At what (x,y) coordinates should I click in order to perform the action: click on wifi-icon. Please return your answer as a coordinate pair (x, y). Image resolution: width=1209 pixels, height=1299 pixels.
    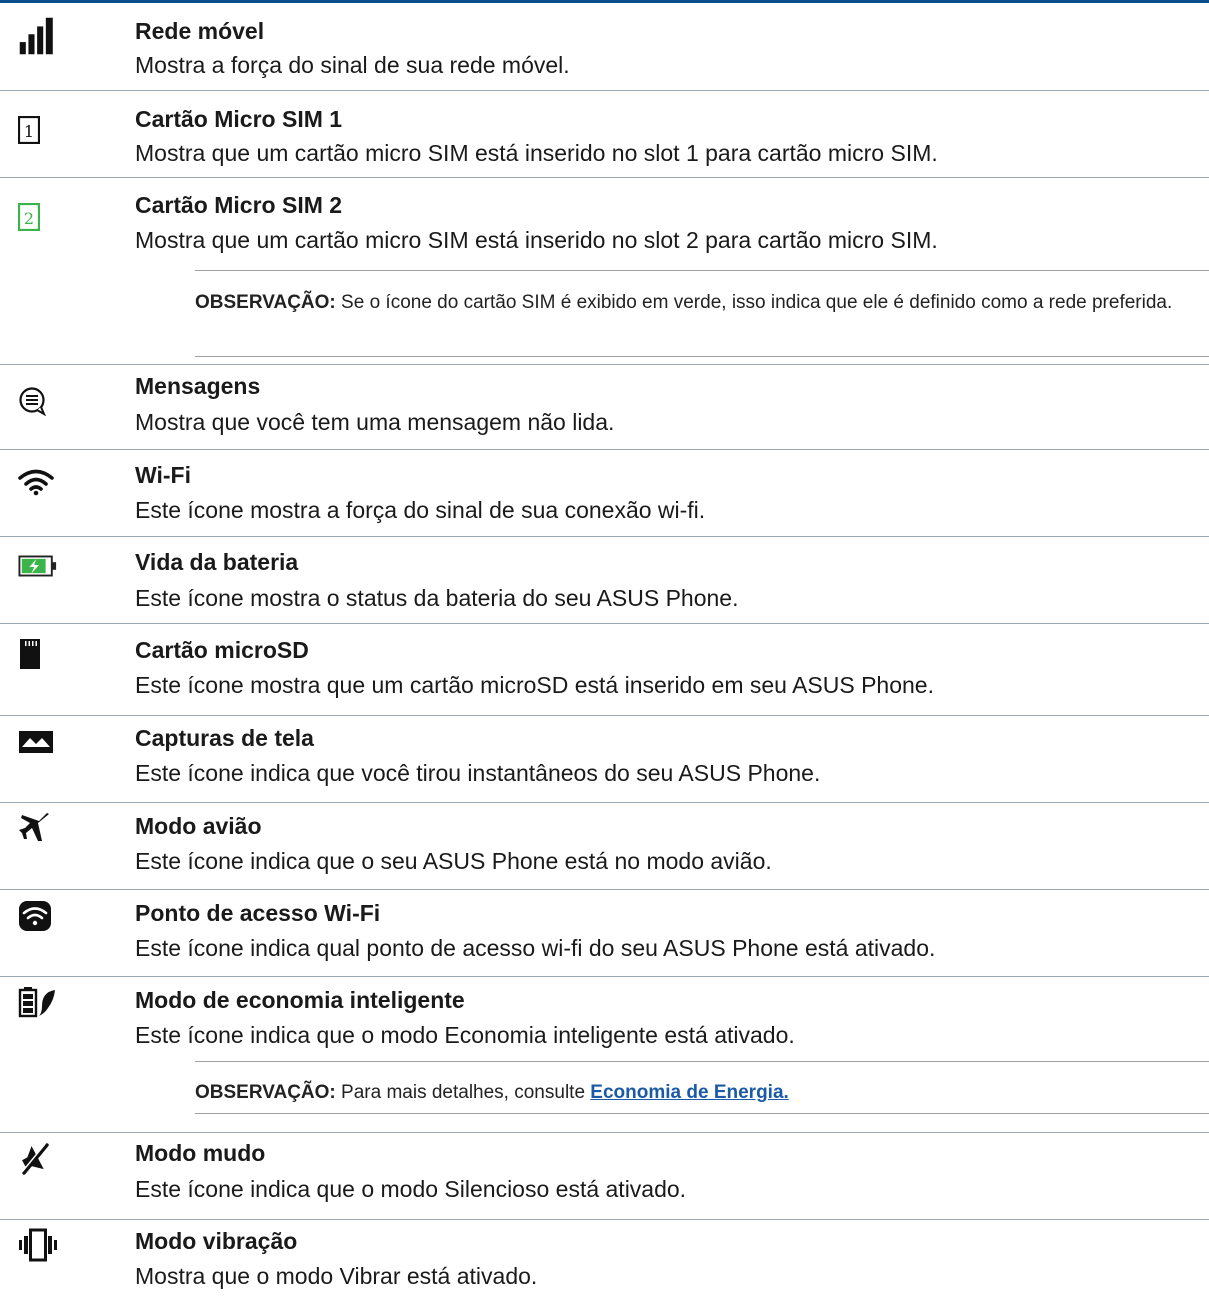
    Looking at the image, I should click on (38, 482).